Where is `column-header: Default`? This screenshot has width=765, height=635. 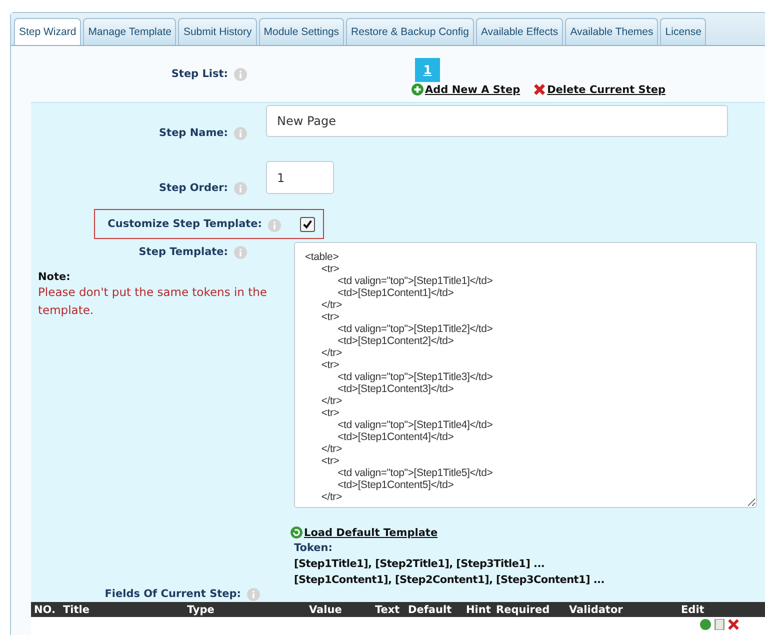 column-header: Default is located at coordinates (430, 610).